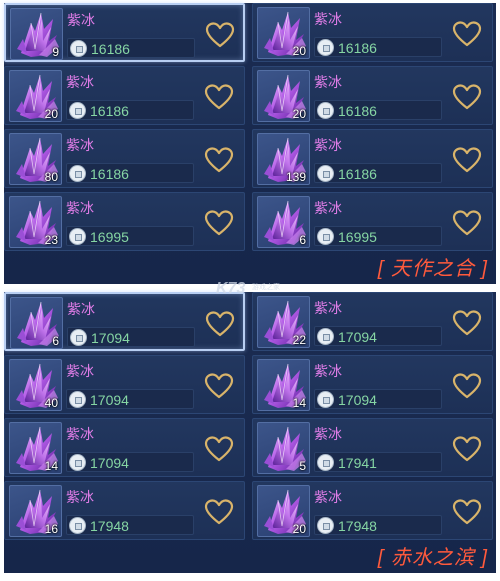 The image size is (500, 581). Describe the element at coordinates (283, 159) in the screenshot. I see `item-thumbnail: 139` at that location.